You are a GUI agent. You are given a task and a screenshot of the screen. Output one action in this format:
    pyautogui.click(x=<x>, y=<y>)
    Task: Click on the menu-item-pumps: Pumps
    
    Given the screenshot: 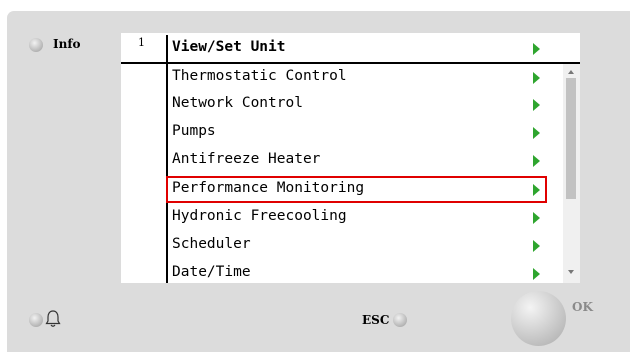 What is the action you would take?
    pyautogui.click(x=356, y=132)
    